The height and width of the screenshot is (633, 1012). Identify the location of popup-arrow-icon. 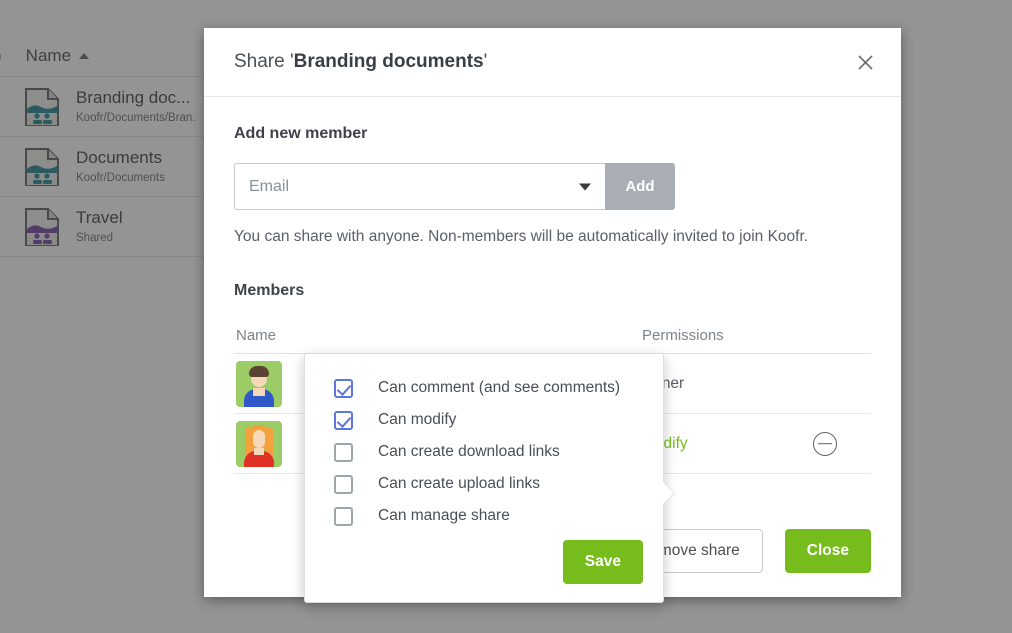
(668, 493).